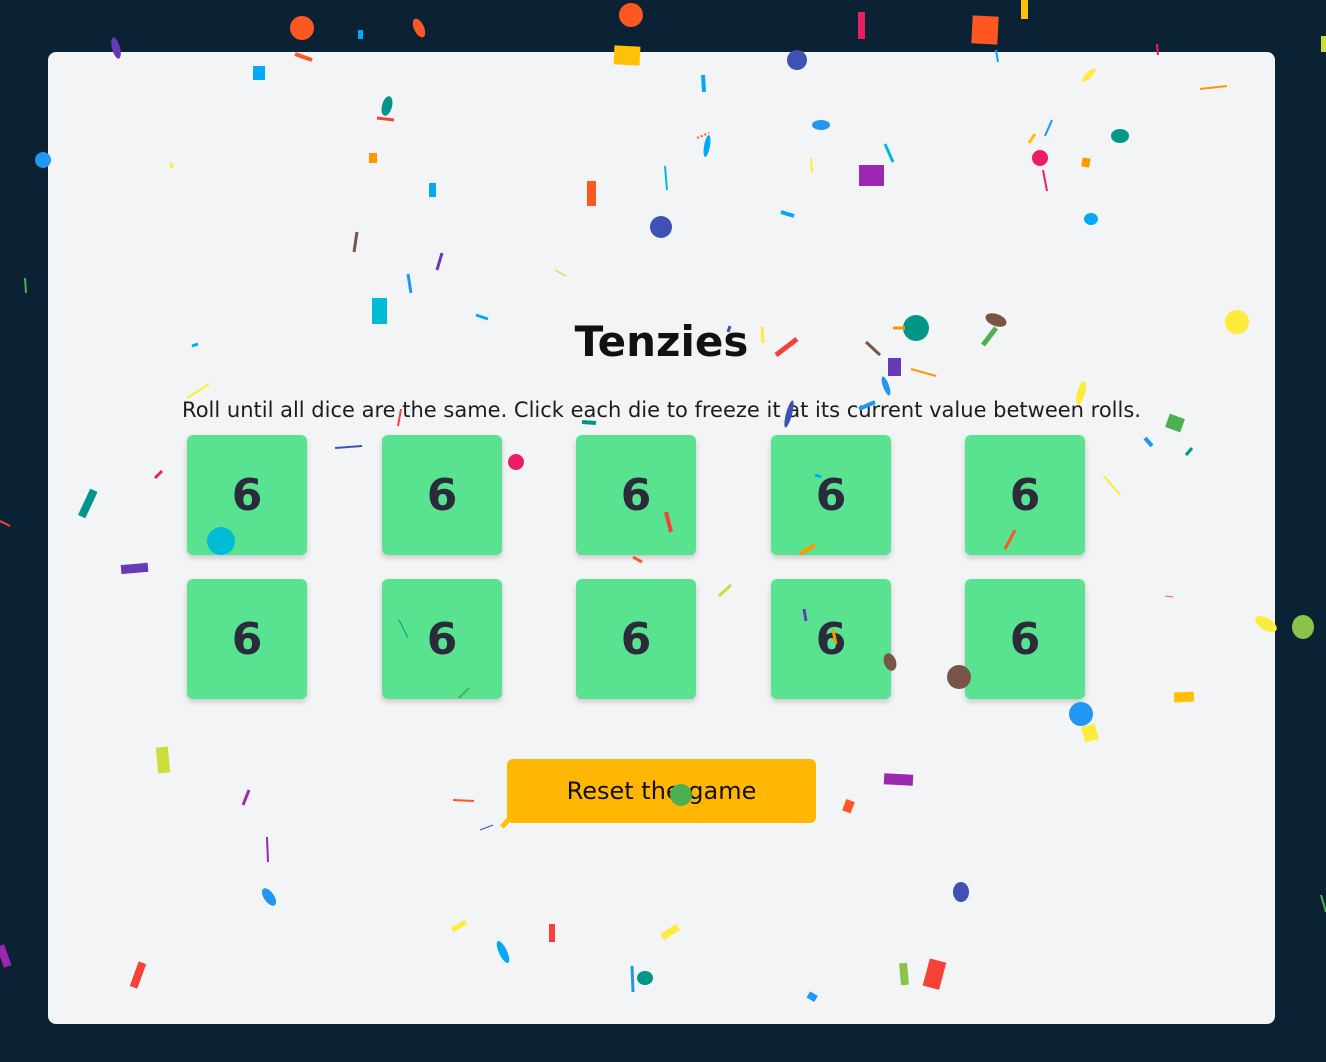 Image resolution: width=1326 pixels, height=1062 pixels. I want to click on die-3: 6, so click(636, 495).